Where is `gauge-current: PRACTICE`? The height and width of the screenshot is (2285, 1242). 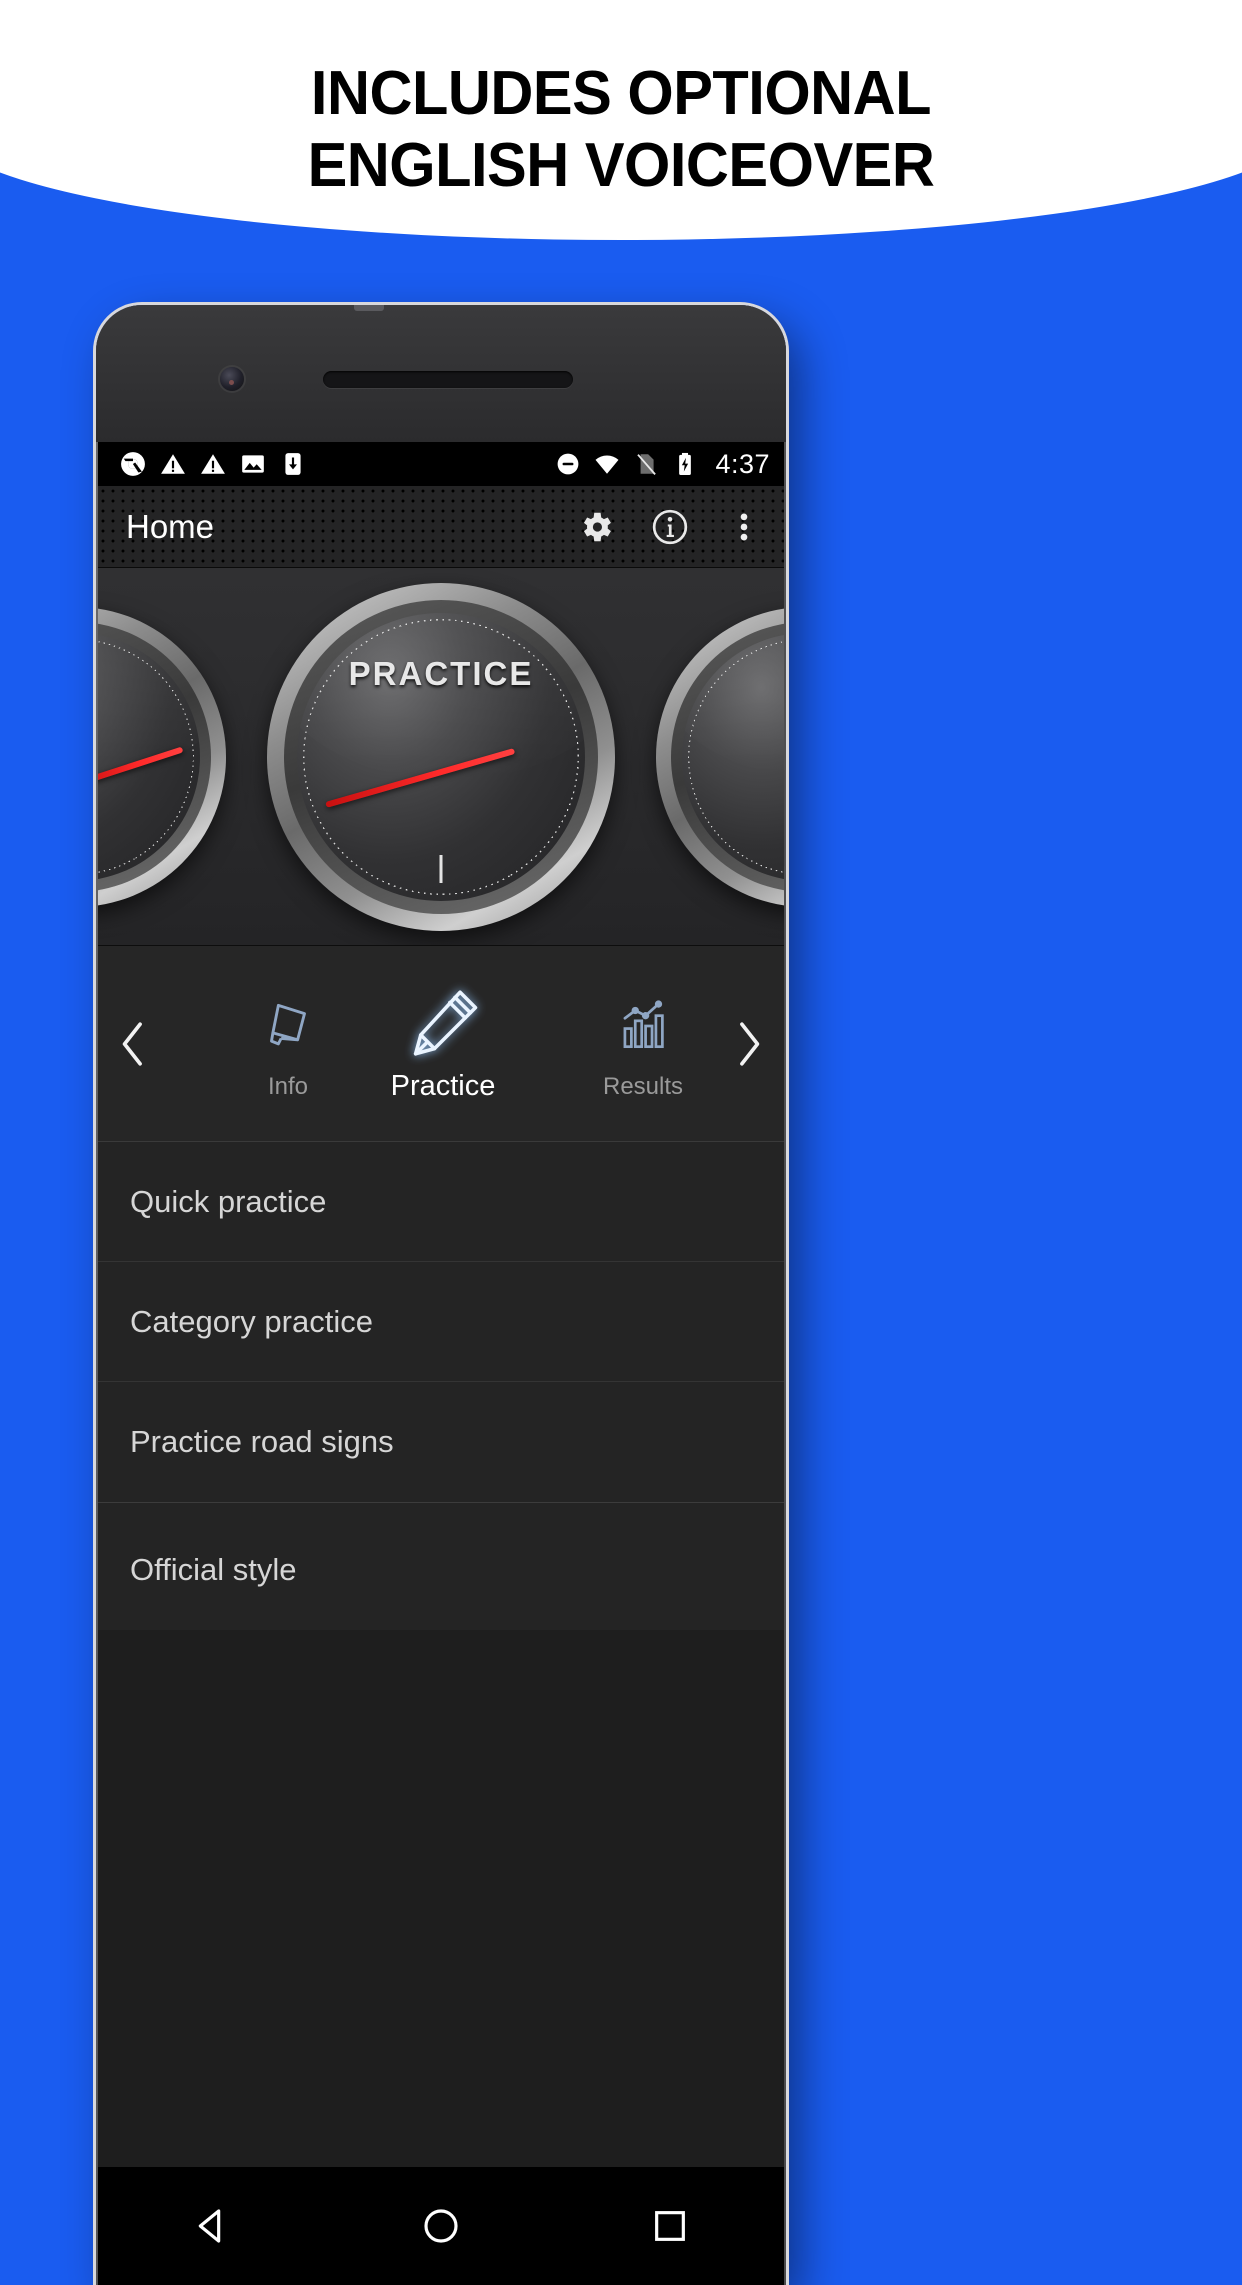
gauge-current: PRACTICE is located at coordinates (441, 756).